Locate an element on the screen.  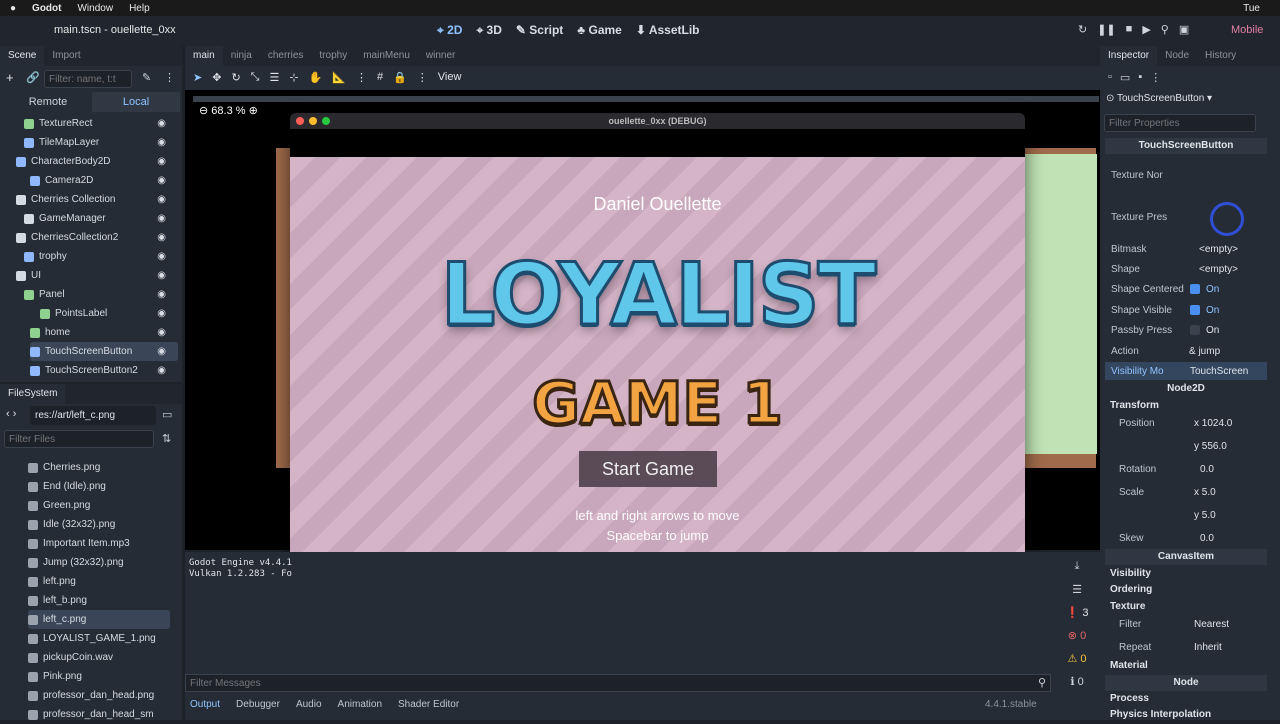
transform-section: Transform is located at coordinates (1134, 405).